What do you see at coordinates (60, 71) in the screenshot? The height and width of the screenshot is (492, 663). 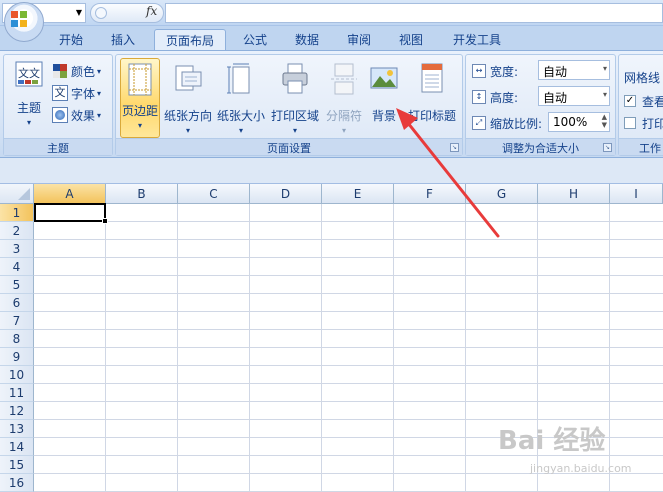 I see `colors-icon` at bounding box center [60, 71].